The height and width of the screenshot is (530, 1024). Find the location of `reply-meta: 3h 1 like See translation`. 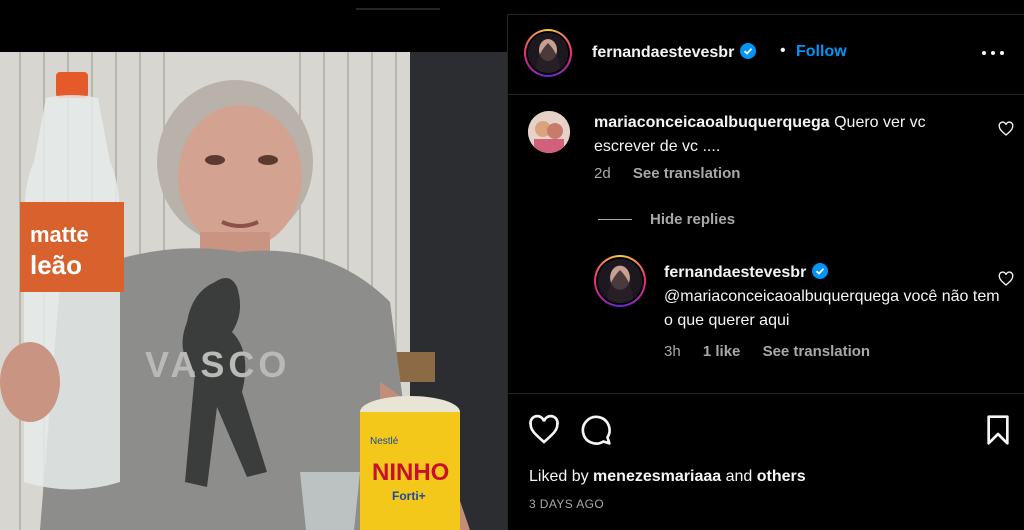

reply-meta: 3h 1 like See translation is located at coordinates (776, 351).